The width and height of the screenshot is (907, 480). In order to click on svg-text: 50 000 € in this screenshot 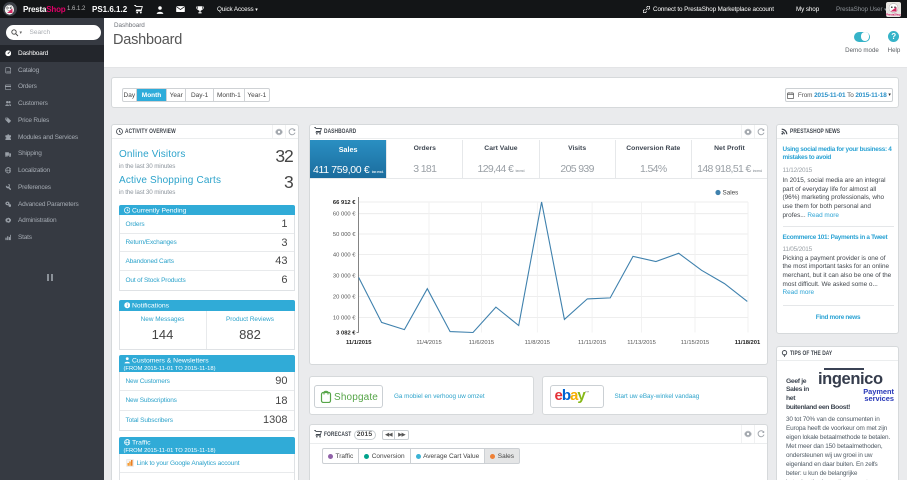, I will do `click(344, 235)`.